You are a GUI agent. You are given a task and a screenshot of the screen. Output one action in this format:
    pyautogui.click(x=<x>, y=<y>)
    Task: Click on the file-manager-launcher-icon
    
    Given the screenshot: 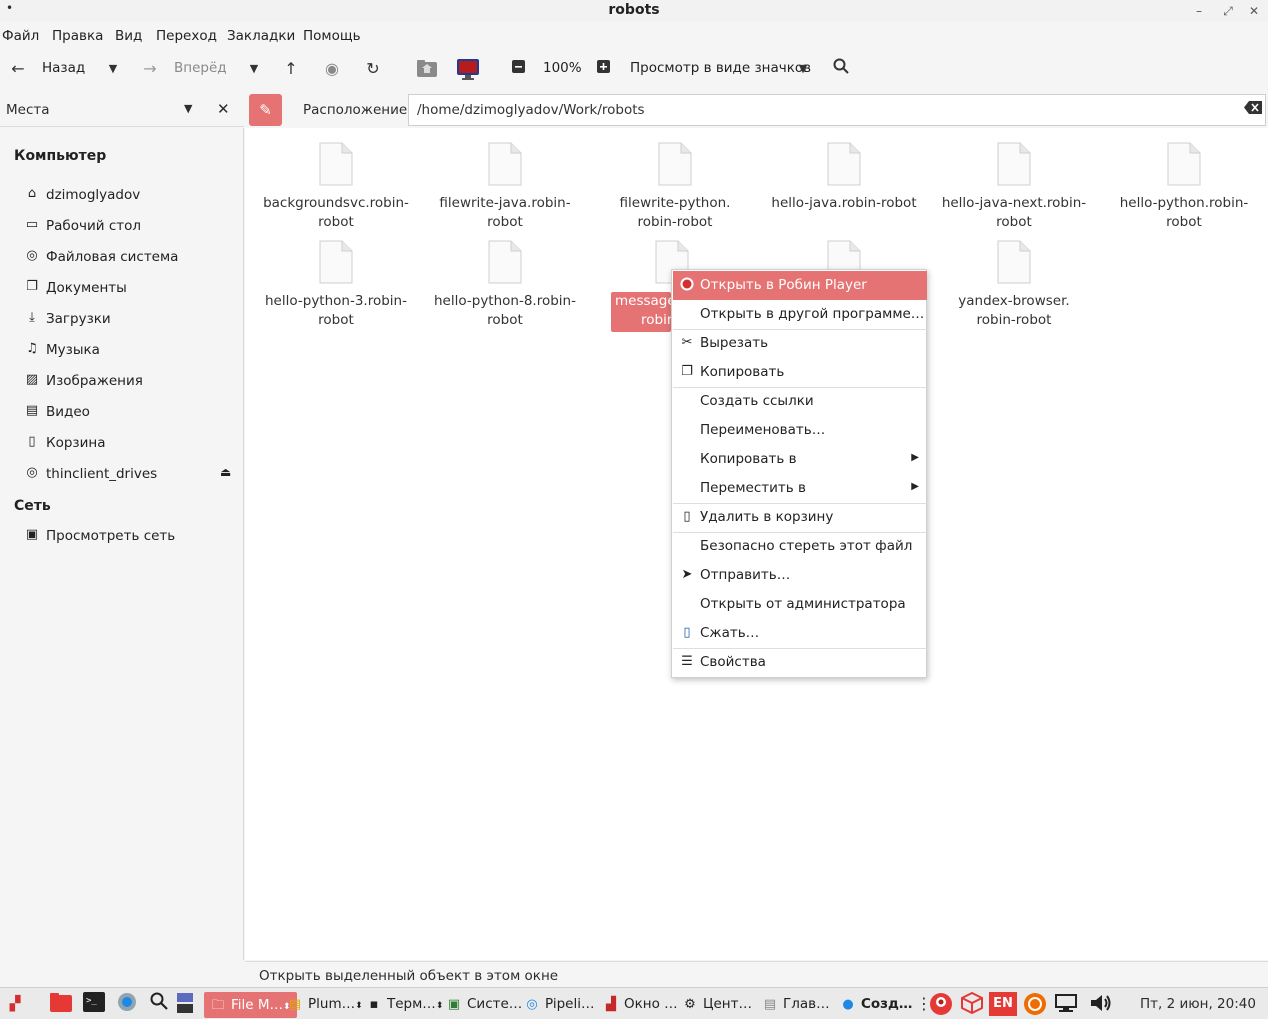 What is the action you would take?
    pyautogui.click(x=61, y=1004)
    